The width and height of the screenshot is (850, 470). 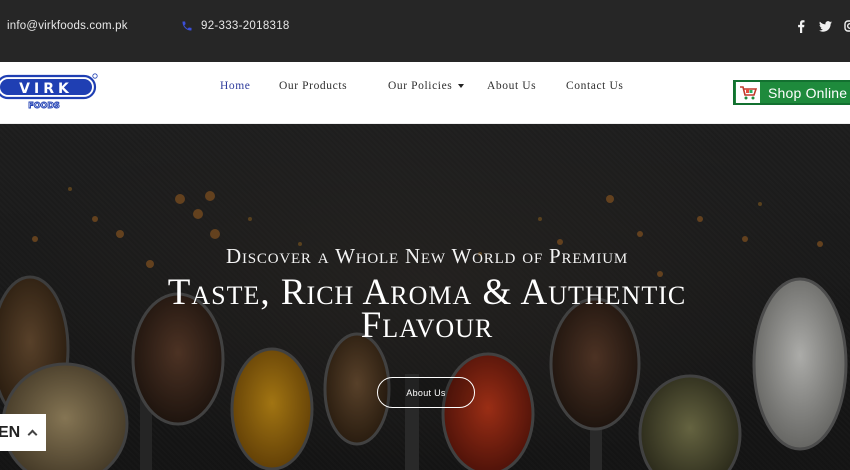 I want to click on instagram-icon, so click(x=846, y=26).